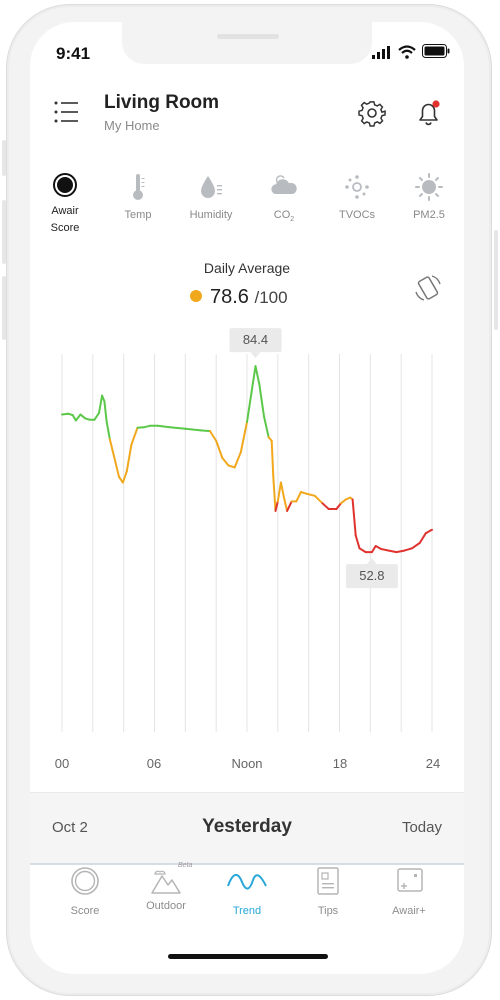 The image size is (500, 1000). Describe the element at coordinates (248, 36) in the screenshot. I see `speaker` at that location.